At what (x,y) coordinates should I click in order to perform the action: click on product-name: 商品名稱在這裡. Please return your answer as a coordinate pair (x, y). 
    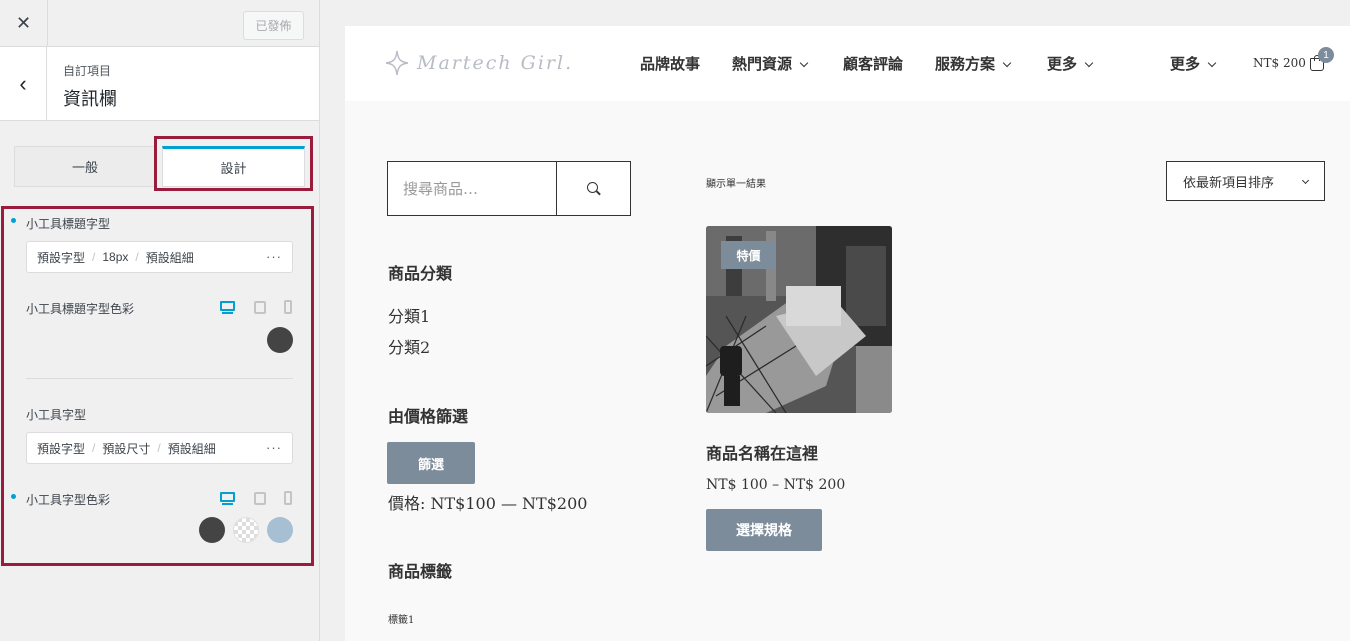
    Looking at the image, I should click on (762, 452).